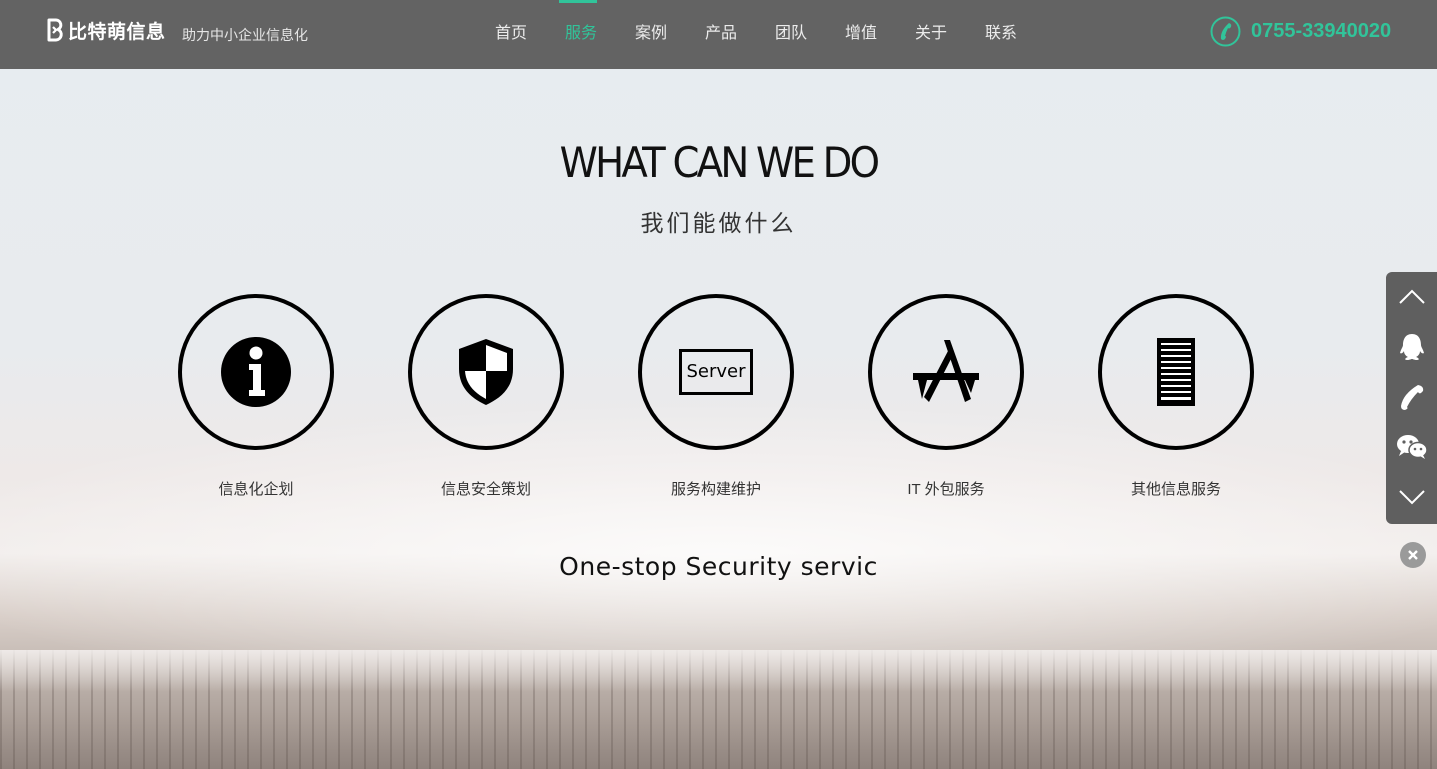  I want to click on info-icon, so click(256, 372).